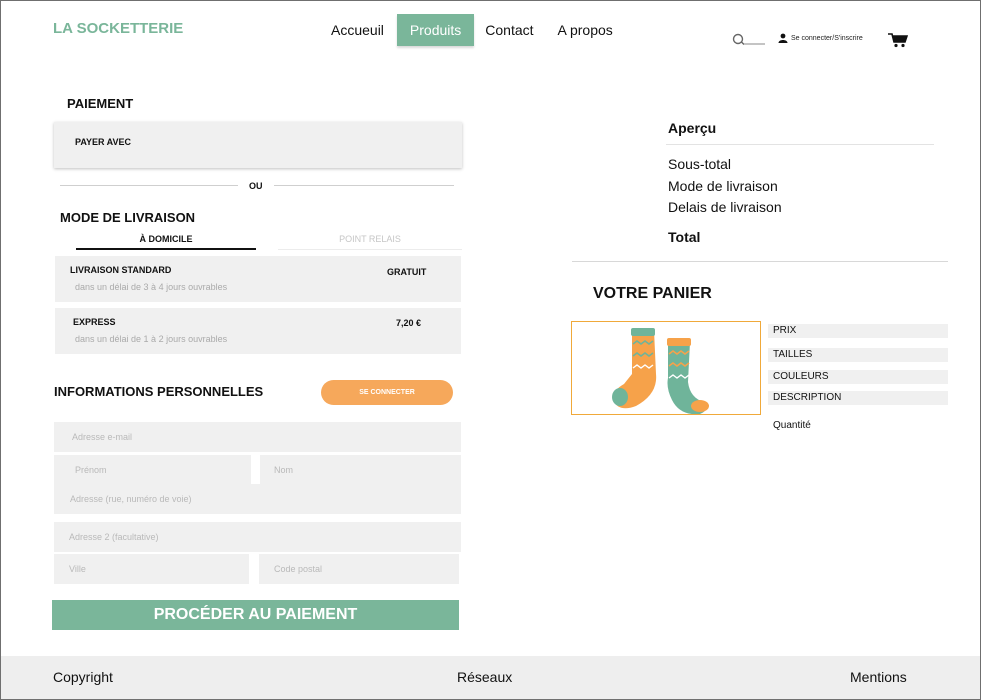  Describe the element at coordinates (151, 569) in the screenshot. I see `city-field: Ville` at that location.